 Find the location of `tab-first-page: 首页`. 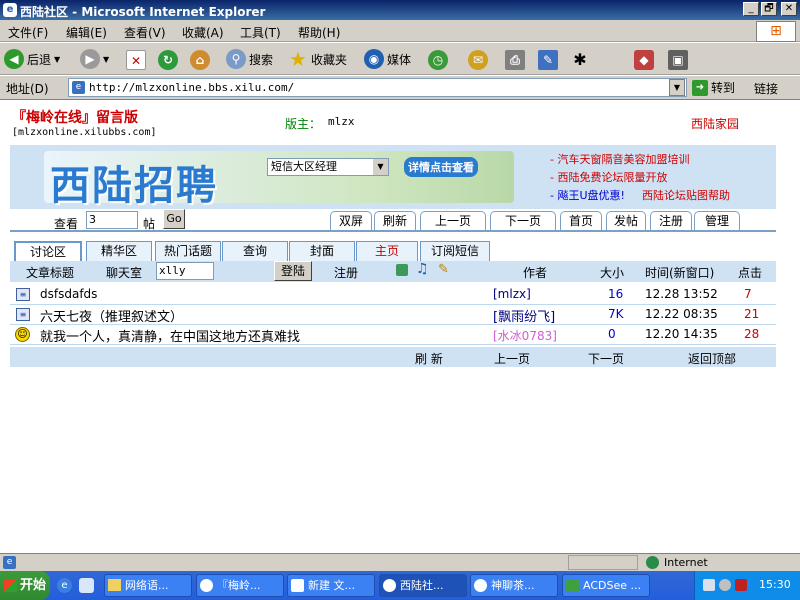

tab-first-page: 首页 is located at coordinates (581, 221).